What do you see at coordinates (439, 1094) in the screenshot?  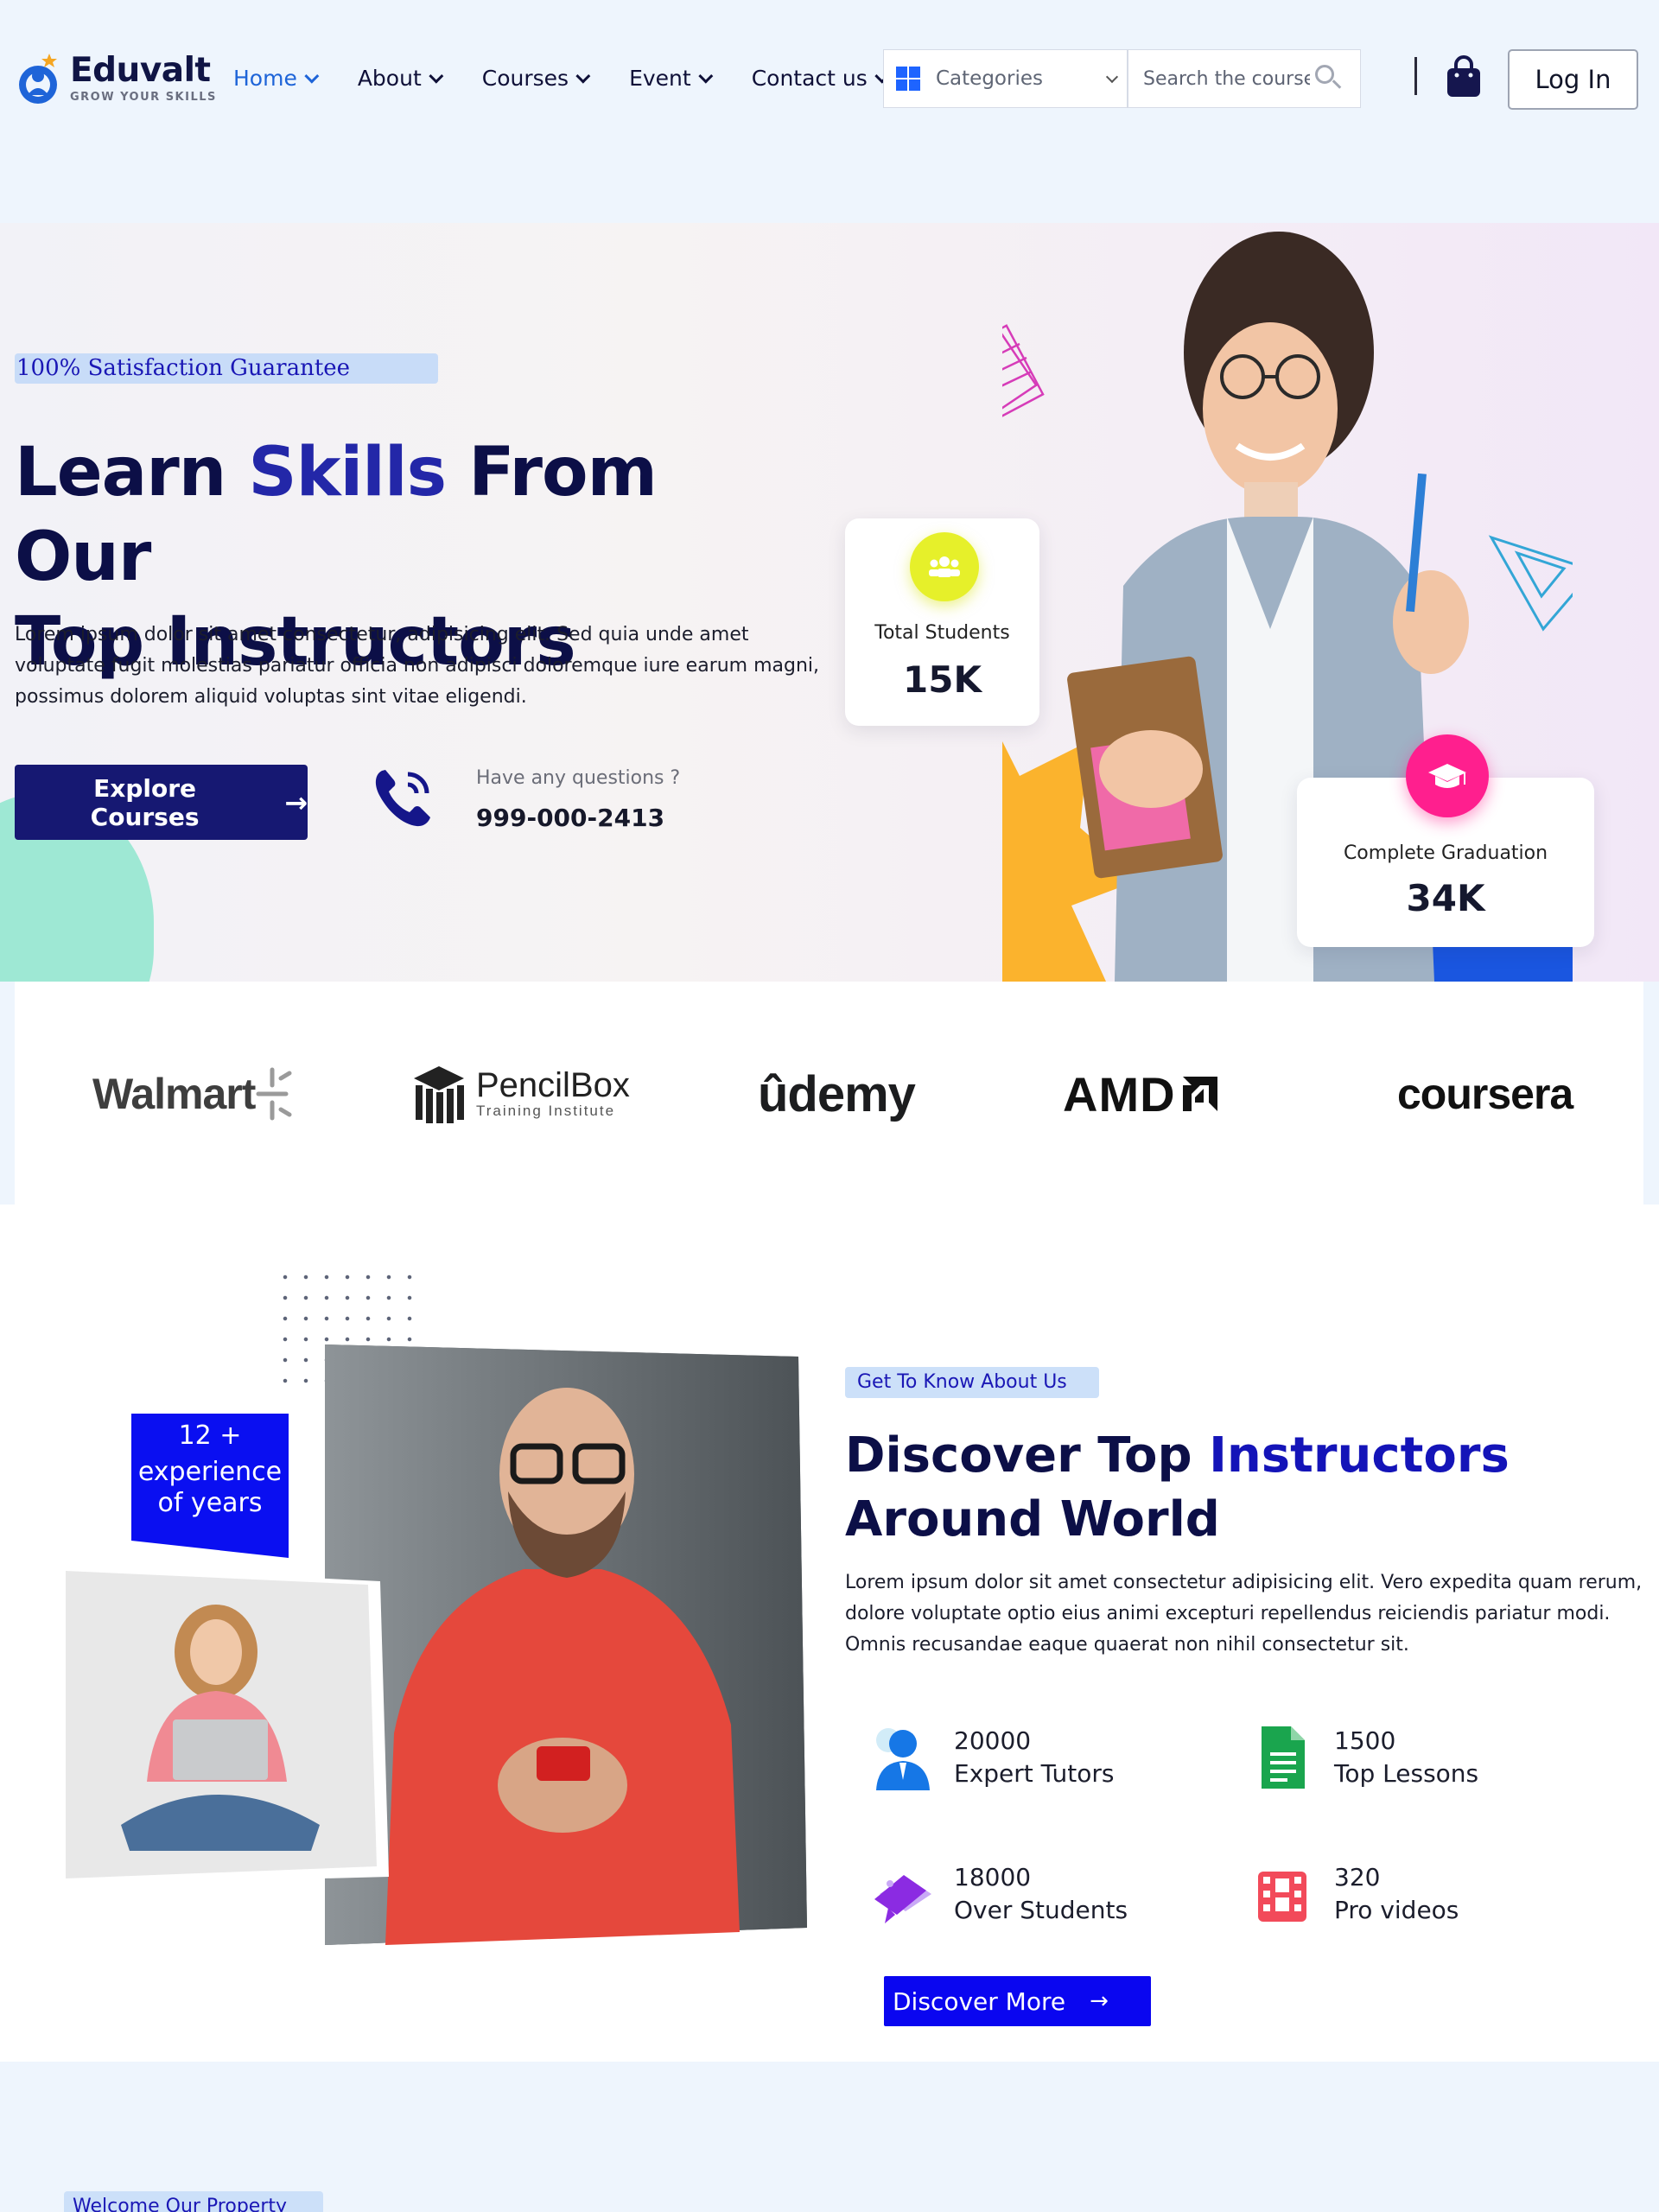 I see `pencilbox-icon` at bounding box center [439, 1094].